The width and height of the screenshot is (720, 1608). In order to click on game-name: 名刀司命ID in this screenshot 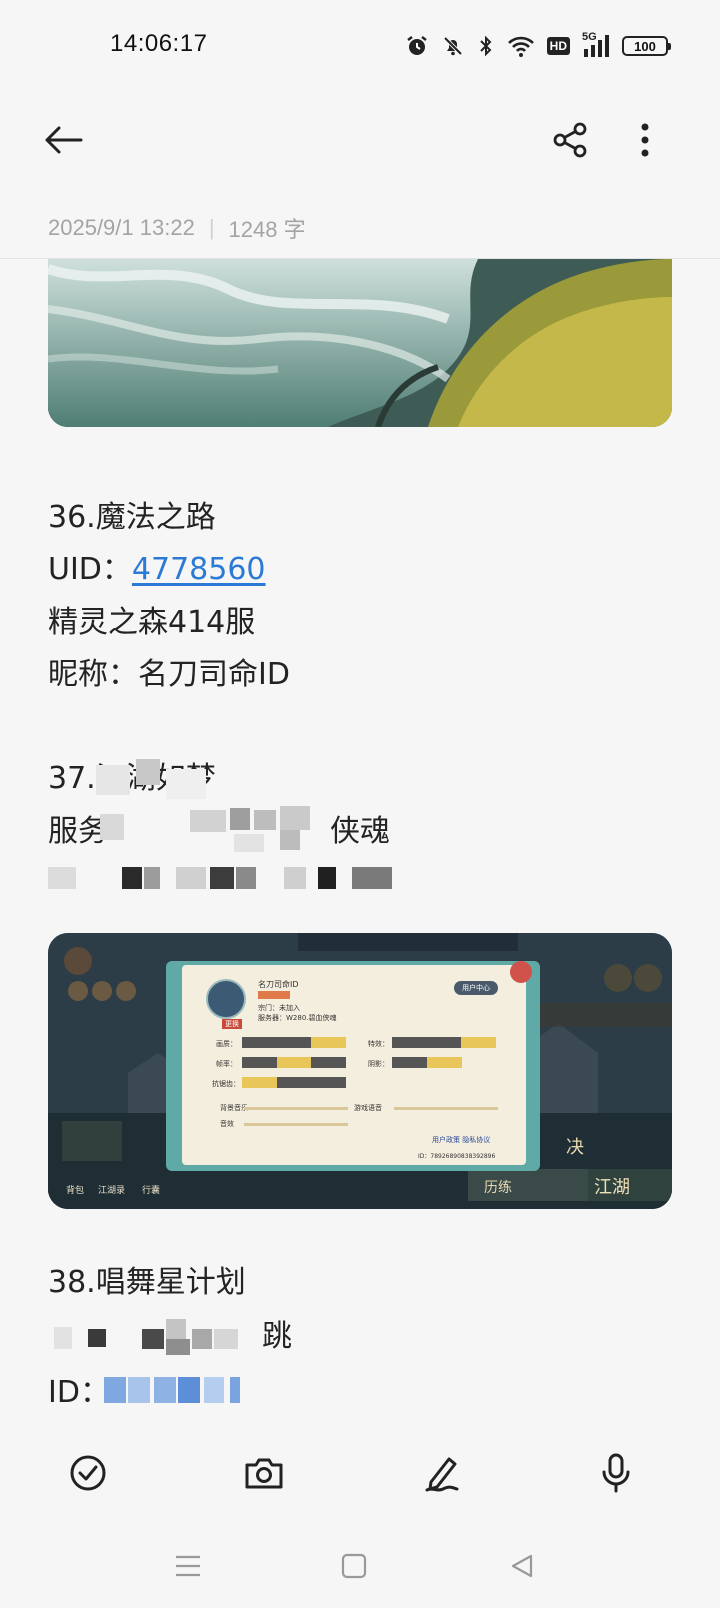, I will do `click(278, 984)`.